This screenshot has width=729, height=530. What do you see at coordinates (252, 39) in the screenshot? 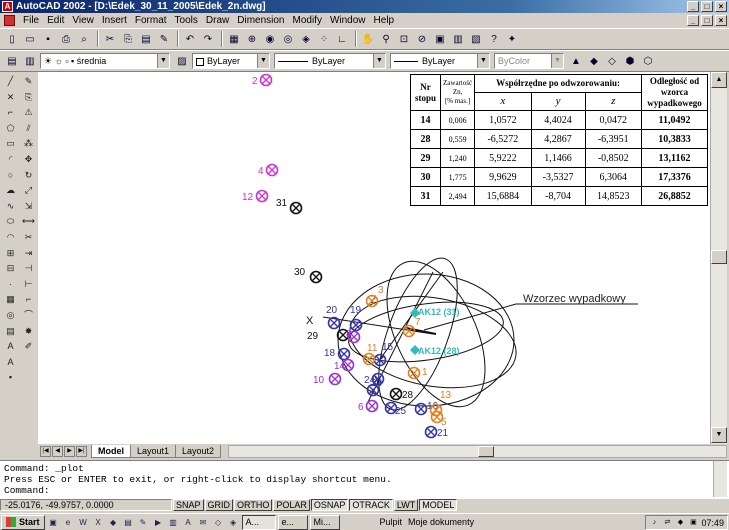
I see `hyperlink-icon: ⊕` at bounding box center [252, 39].